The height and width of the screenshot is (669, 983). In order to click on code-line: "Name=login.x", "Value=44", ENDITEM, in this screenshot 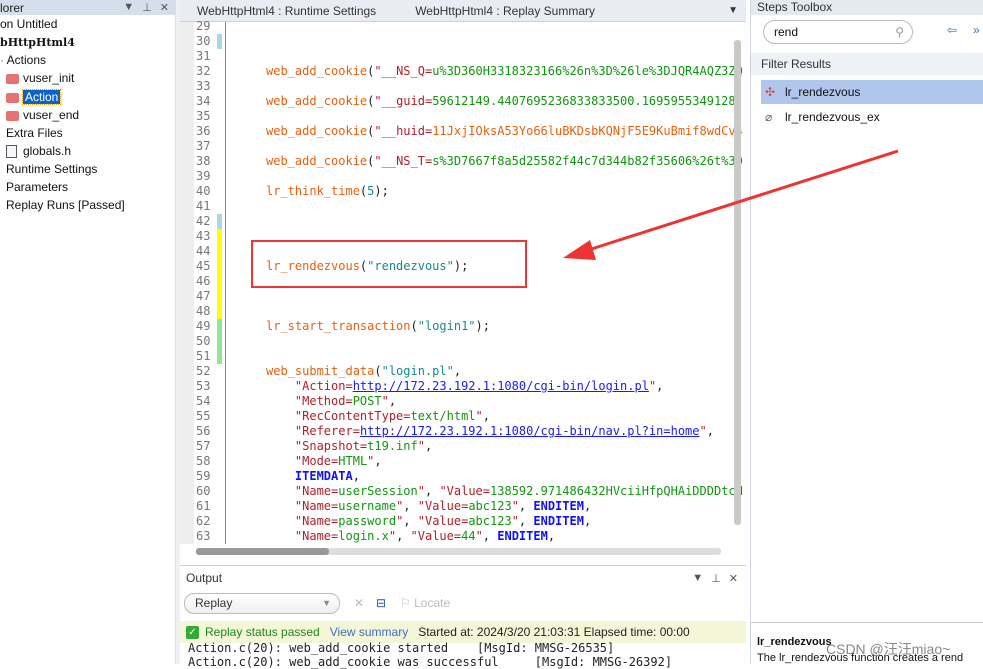, I will do `click(410, 536)`.